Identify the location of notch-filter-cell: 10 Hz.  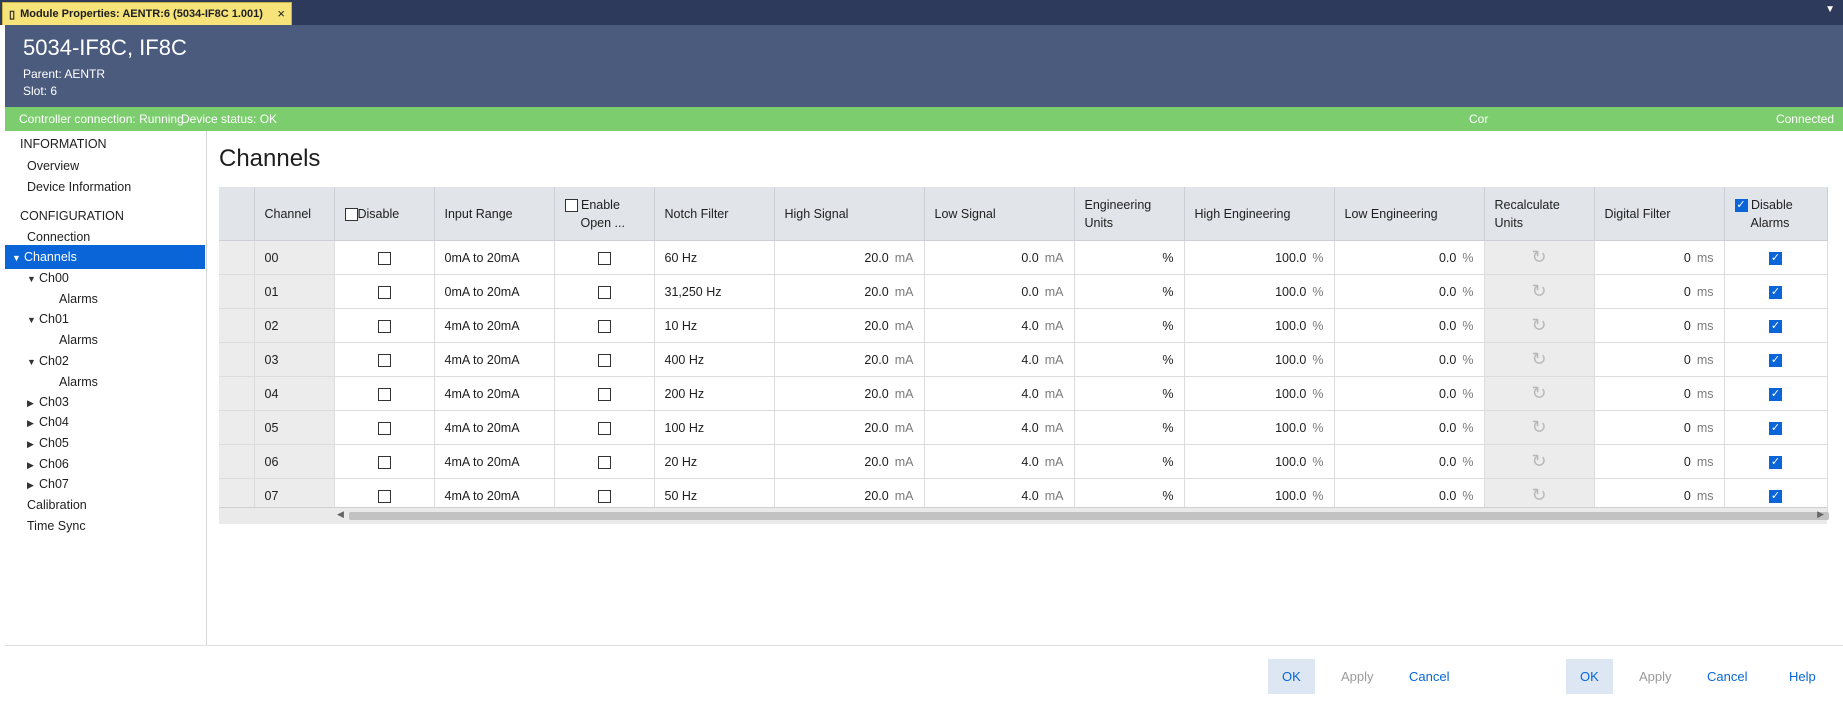
(714, 325).